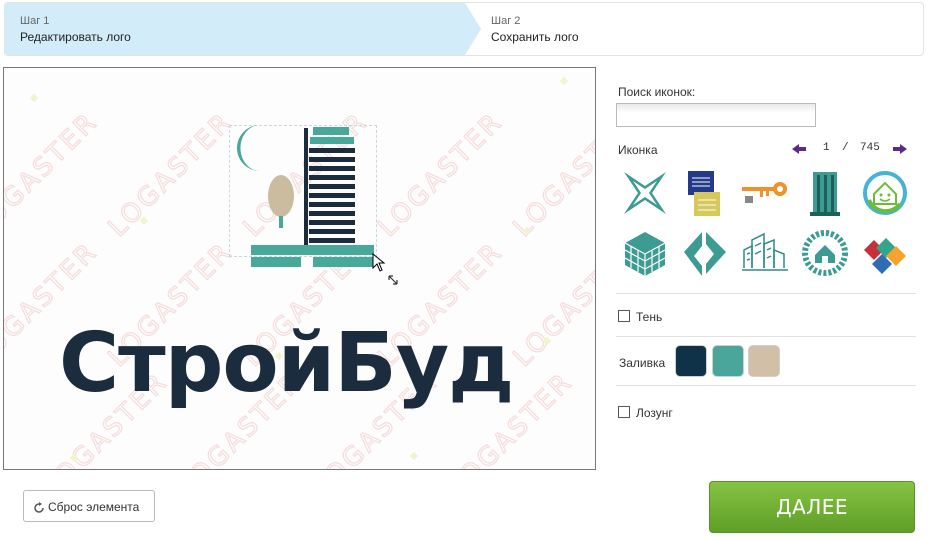 The image size is (928, 540). I want to click on slogan-label: Лозунг, so click(654, 413).